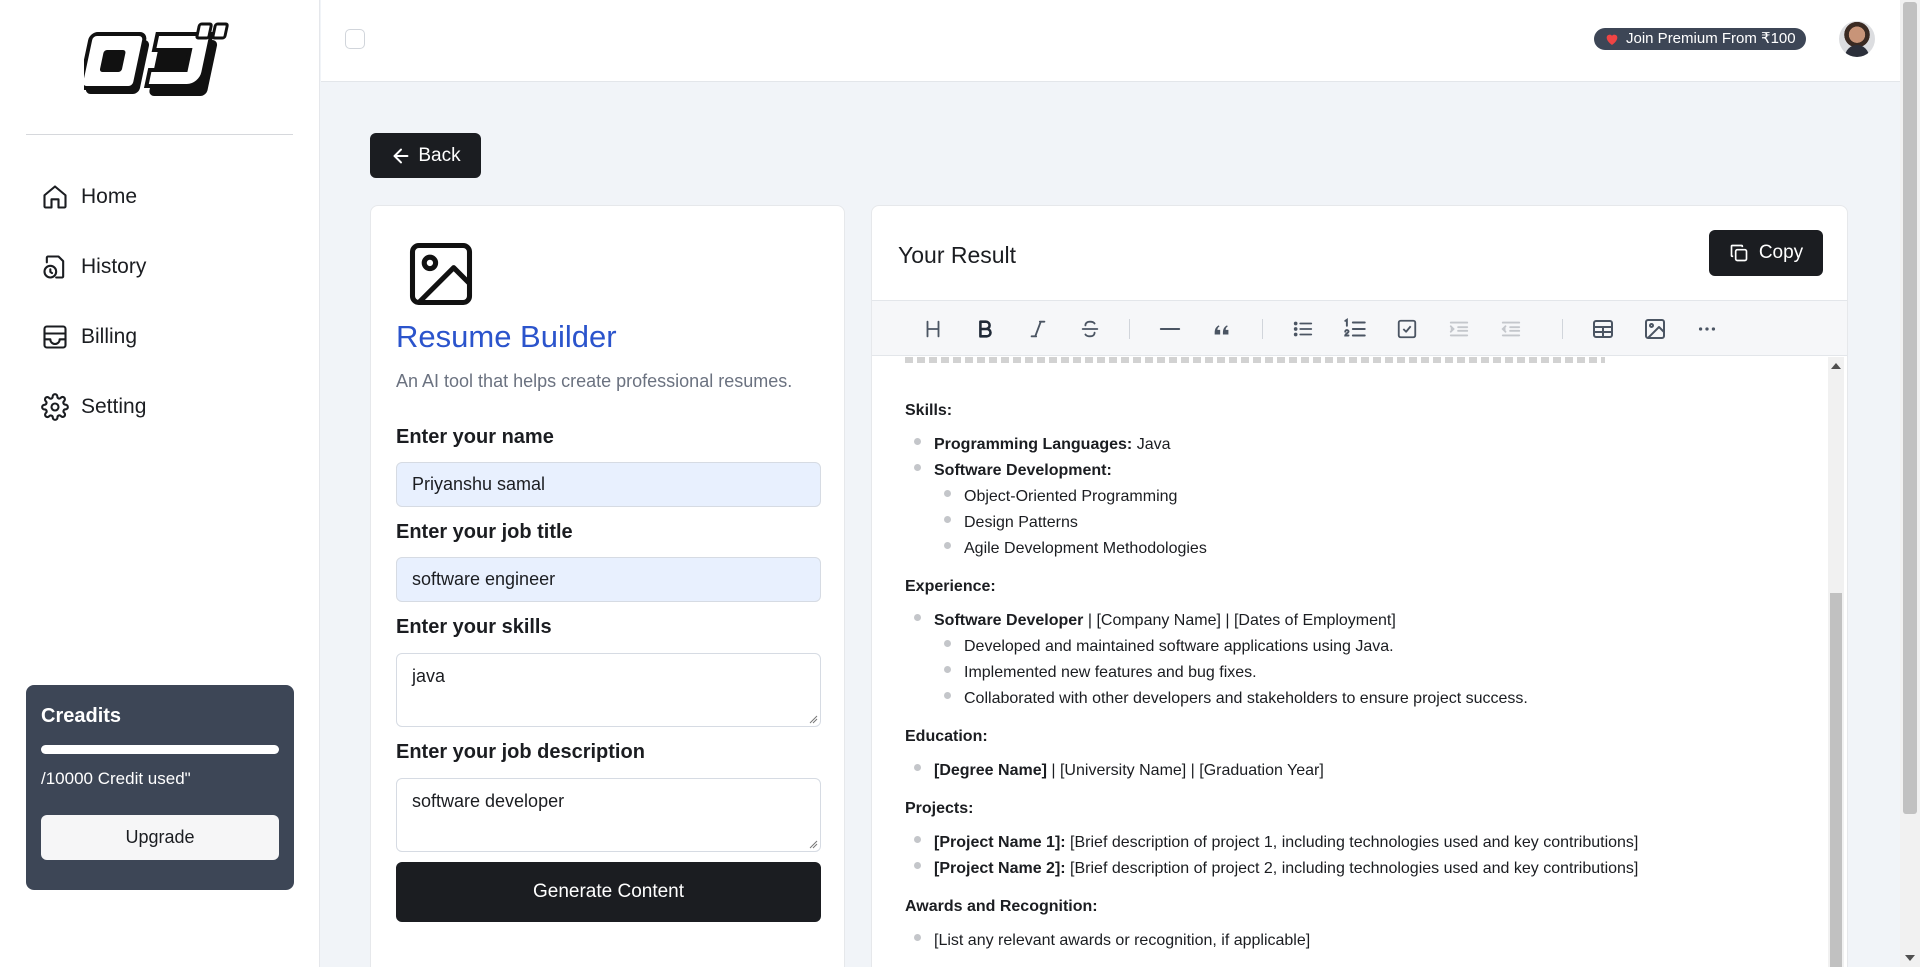  Describe the element at coordinates (1075, 548) in the screenshot. I see `list-item: Agile Development Methodologies` at that location.